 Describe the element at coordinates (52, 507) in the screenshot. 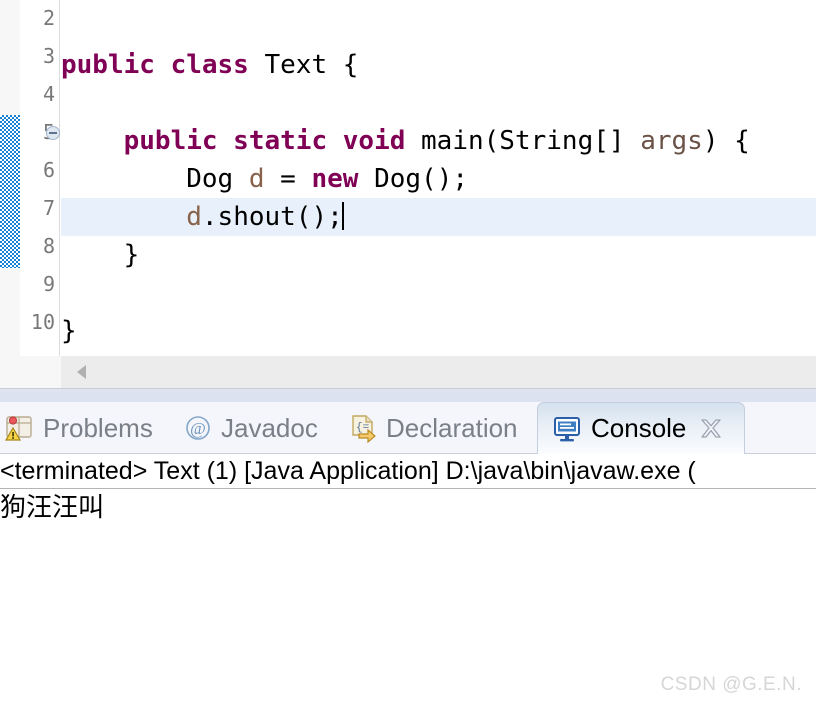

I see `console-output-text: 狗汪汪叫` at that location.